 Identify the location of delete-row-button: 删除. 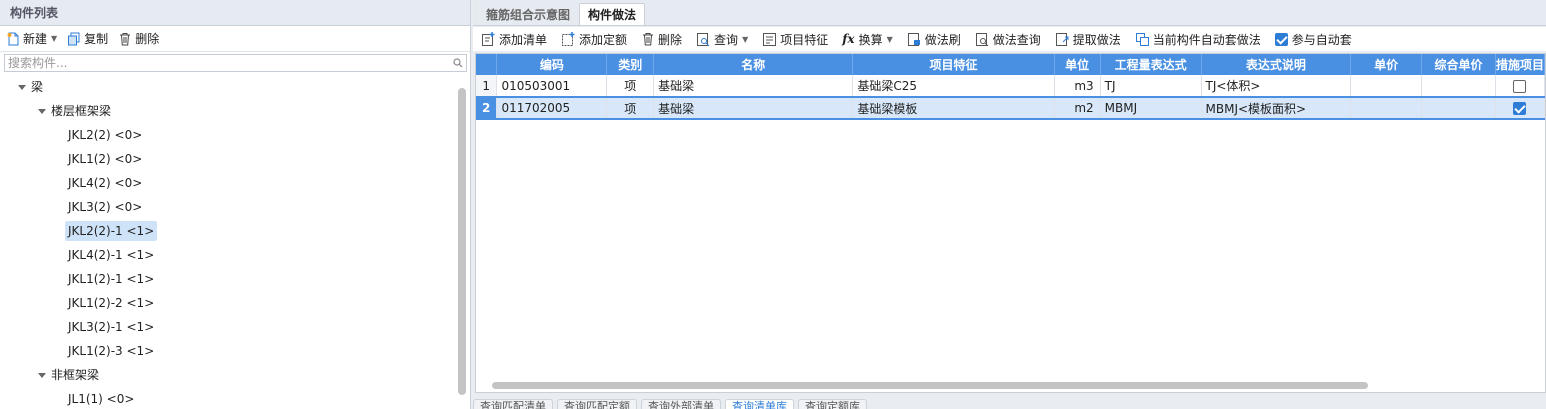
(661, 39).